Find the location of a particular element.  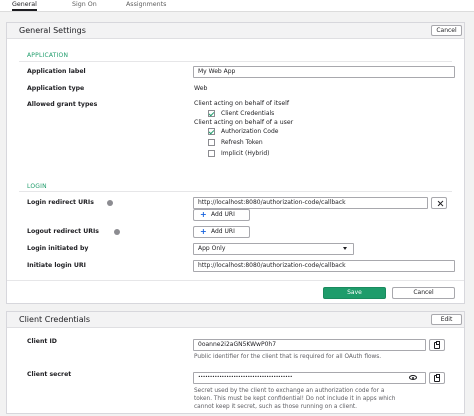

client-credentials-checkbox is located at coordinates (211, 113).